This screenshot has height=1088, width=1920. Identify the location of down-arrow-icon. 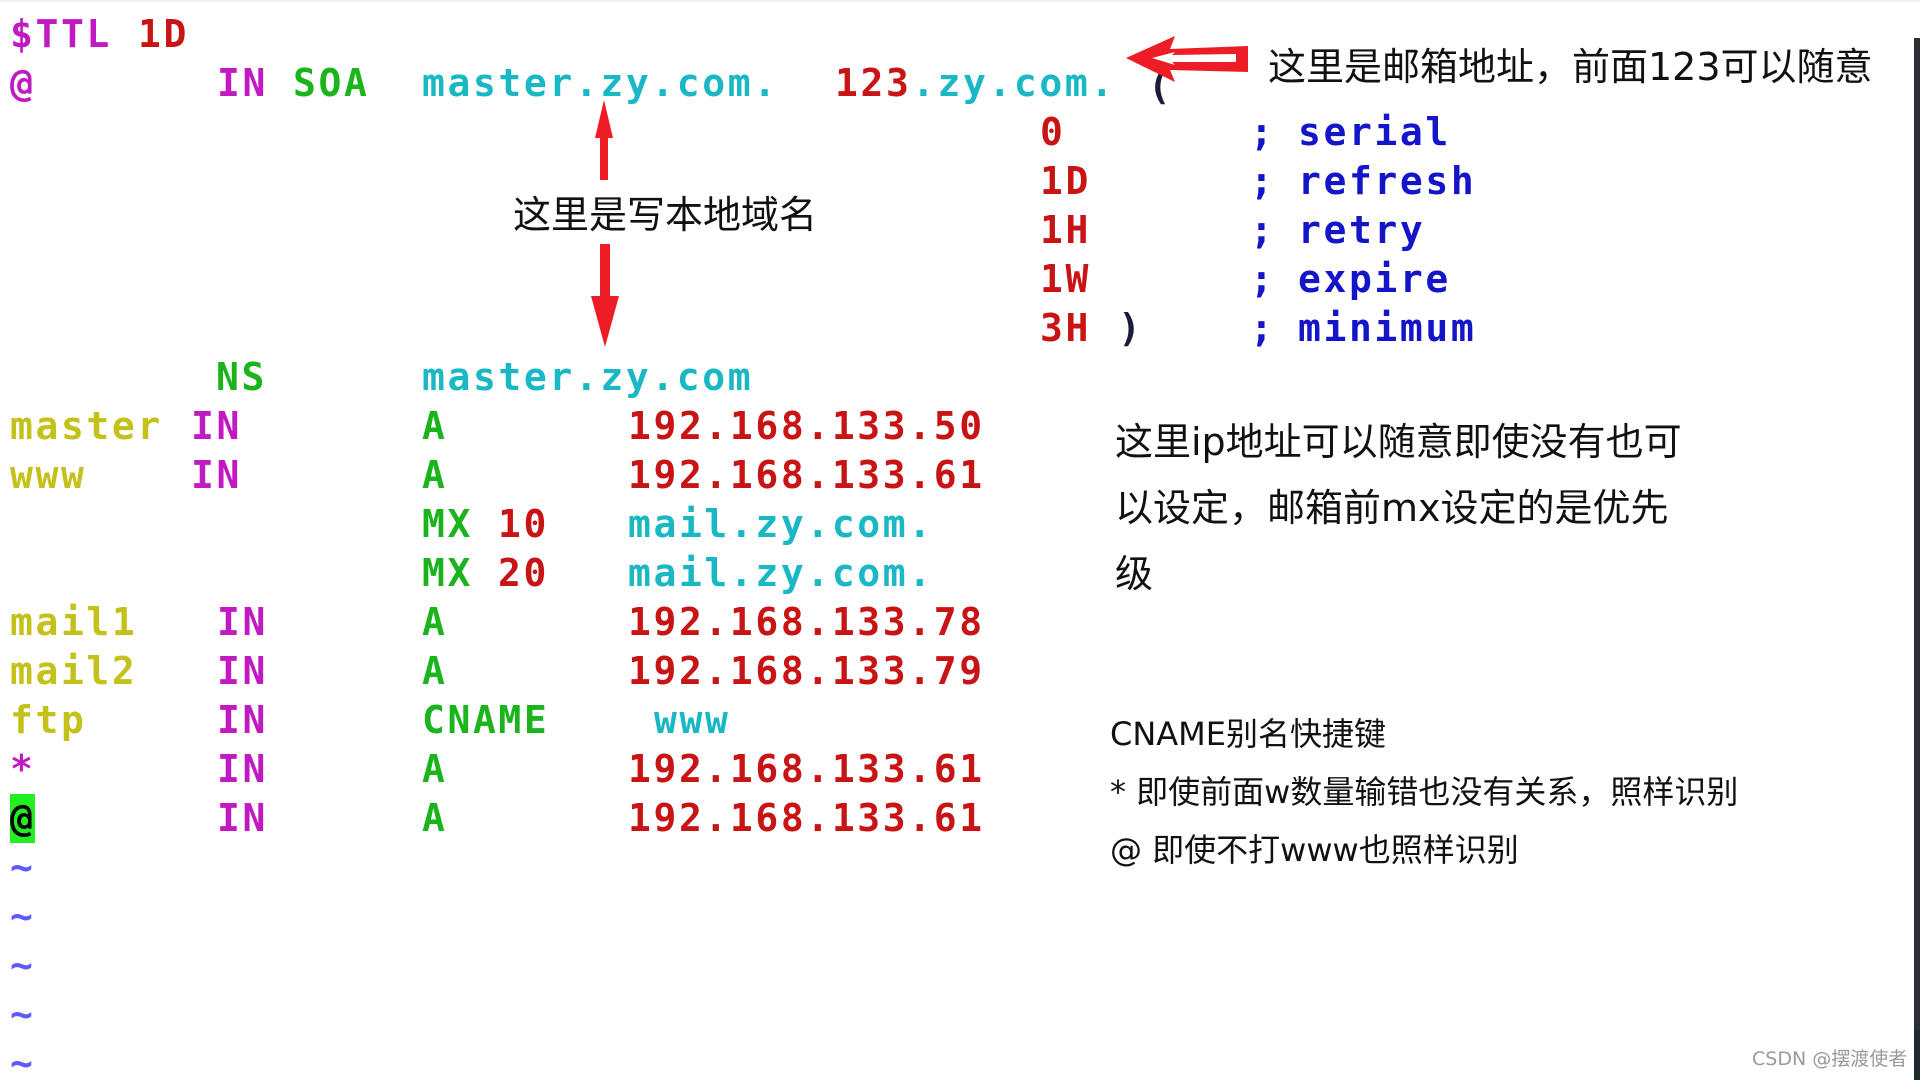
(605, 295).